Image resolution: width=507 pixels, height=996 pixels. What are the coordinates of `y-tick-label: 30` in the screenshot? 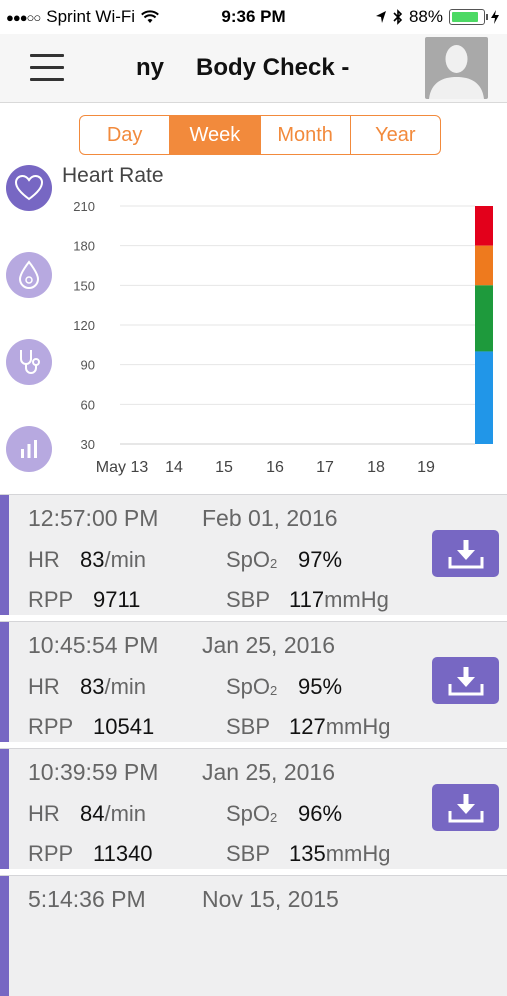 It's located at (88, 444).